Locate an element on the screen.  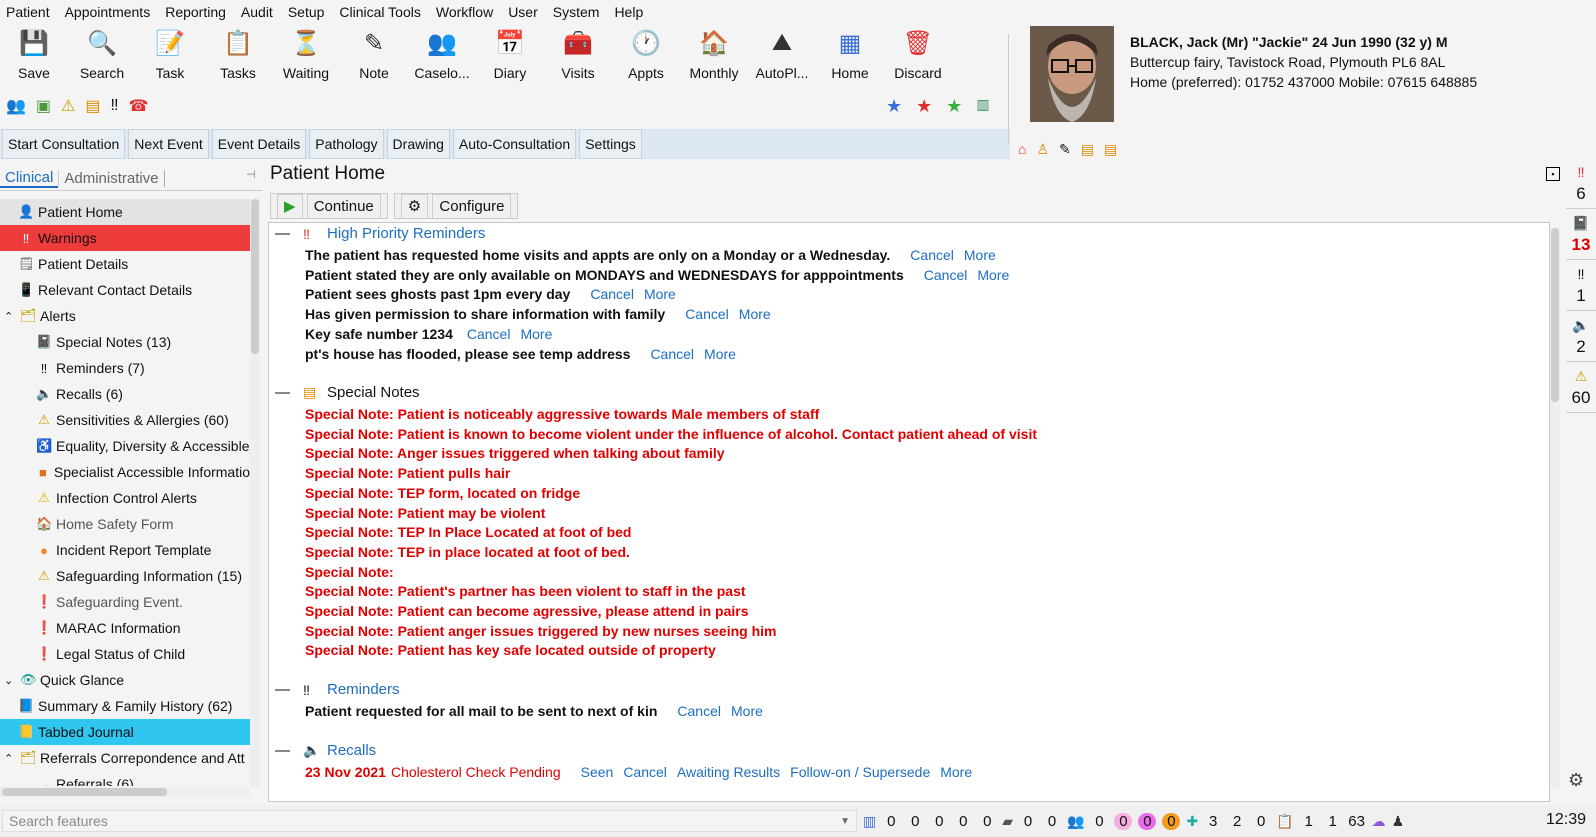
configure-button: ⚙ Configure is located at coordinates (456, 206).